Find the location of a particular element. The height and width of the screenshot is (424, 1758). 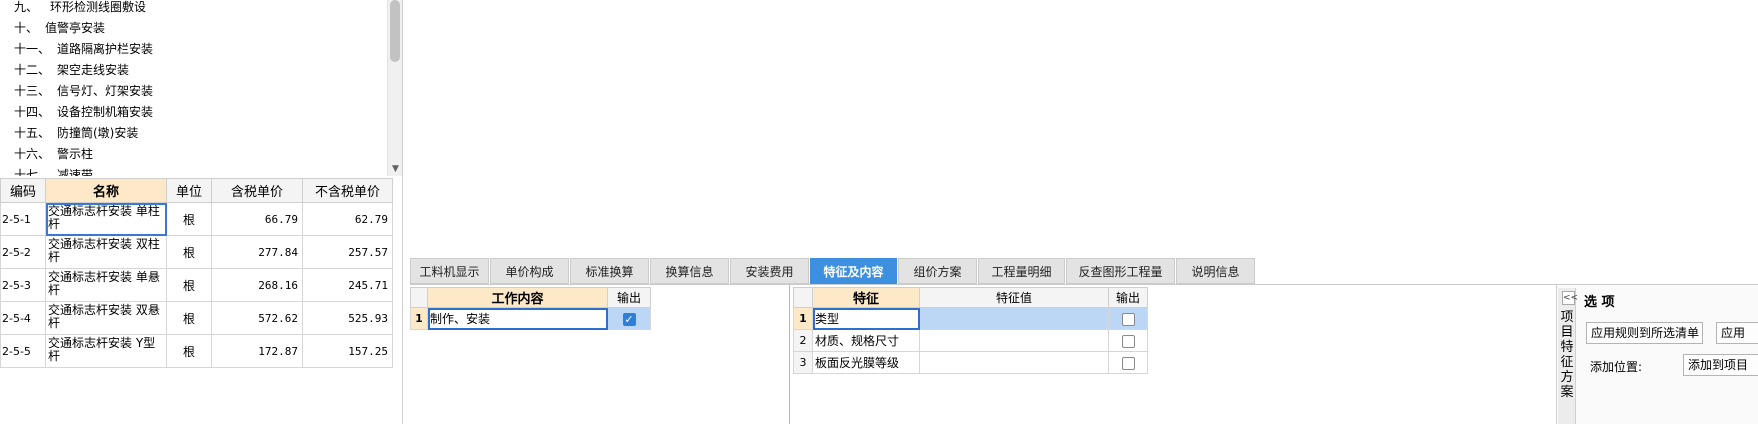

grid-splitter is located at coordinates (789, 354).